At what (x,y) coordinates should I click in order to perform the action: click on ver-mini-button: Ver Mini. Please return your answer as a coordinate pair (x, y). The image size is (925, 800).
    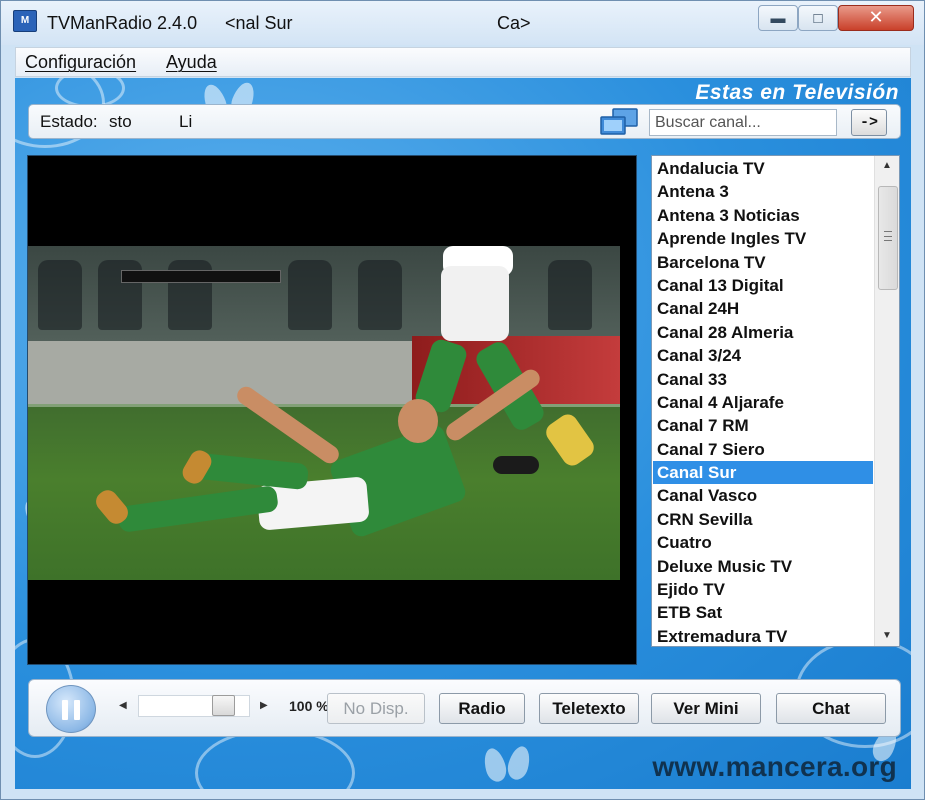
    Looking at the image, I should click on (706, 708).